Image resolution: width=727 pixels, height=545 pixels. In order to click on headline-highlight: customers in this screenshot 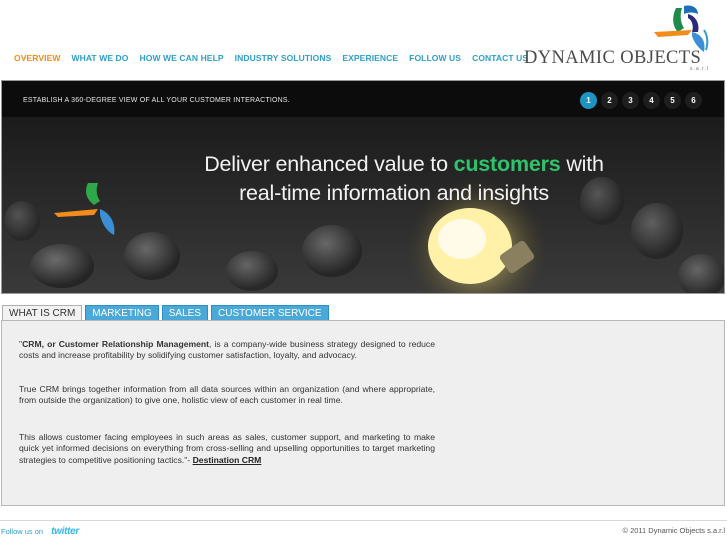, I will do `click(507, 164)`.